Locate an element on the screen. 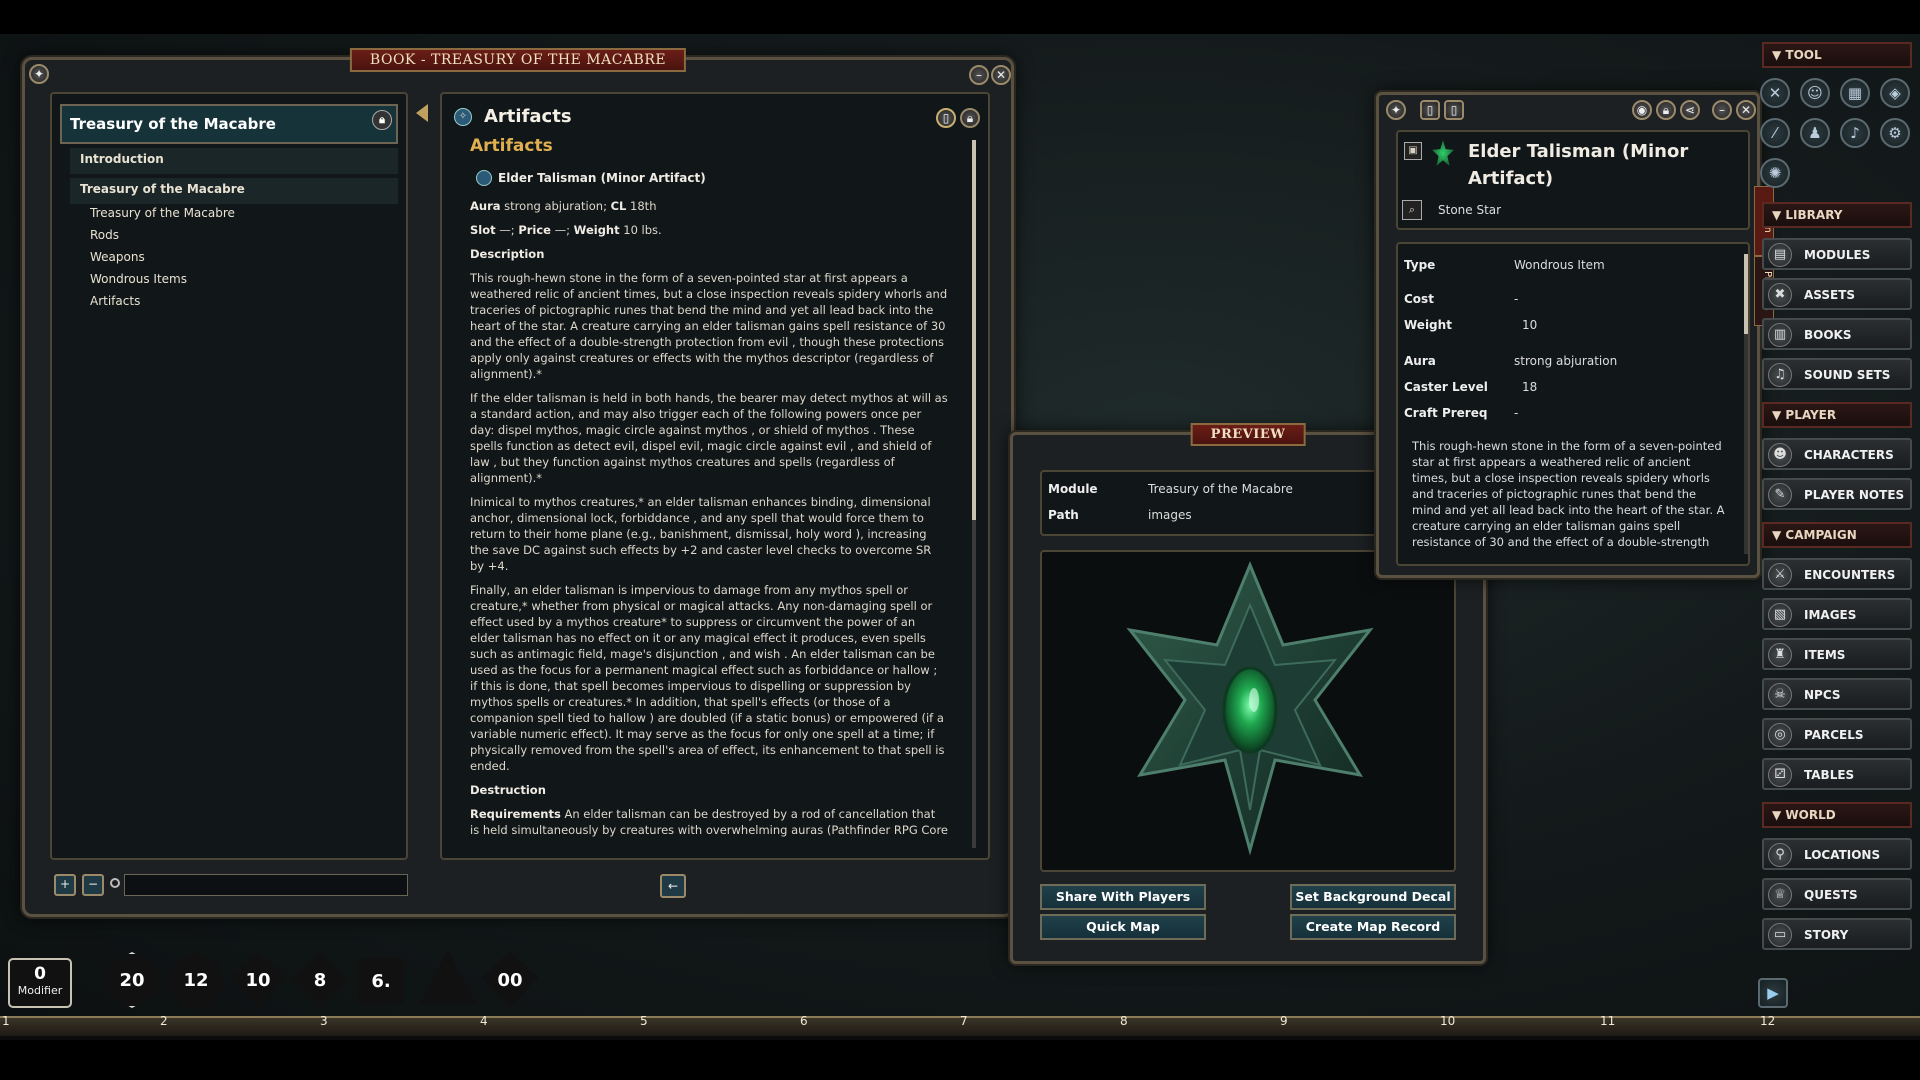 This screenshot has width=1920, height=1080. hotkey-1: 1 is located at coordinates (6, 1021).